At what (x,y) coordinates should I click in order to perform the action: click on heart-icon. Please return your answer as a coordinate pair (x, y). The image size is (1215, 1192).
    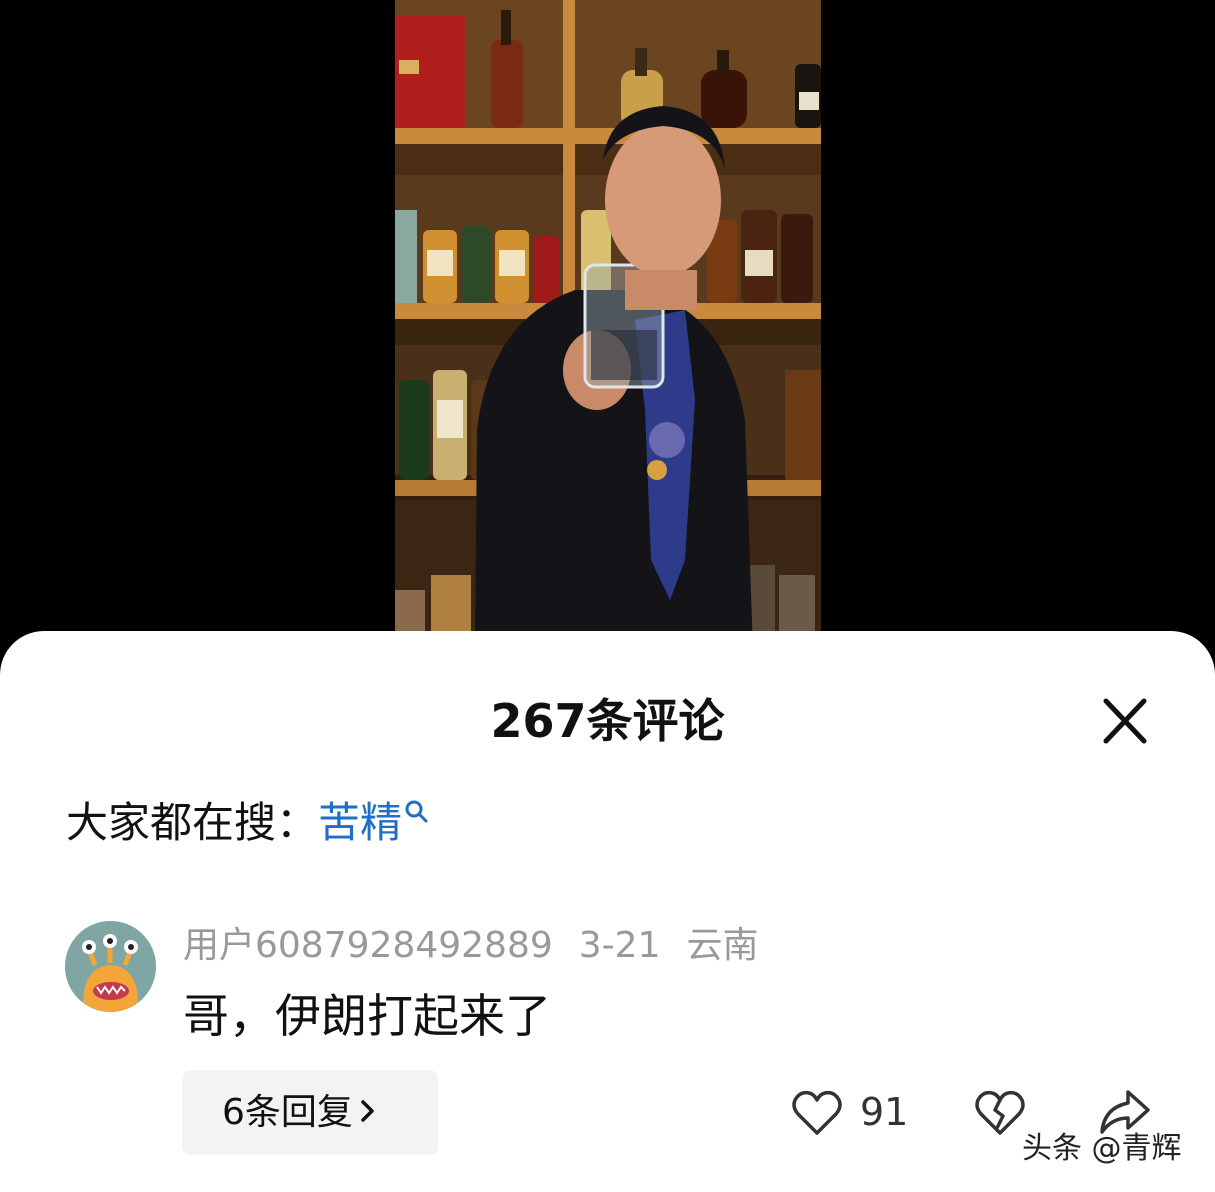
    Looking at the image, I should click on (817, 1112).